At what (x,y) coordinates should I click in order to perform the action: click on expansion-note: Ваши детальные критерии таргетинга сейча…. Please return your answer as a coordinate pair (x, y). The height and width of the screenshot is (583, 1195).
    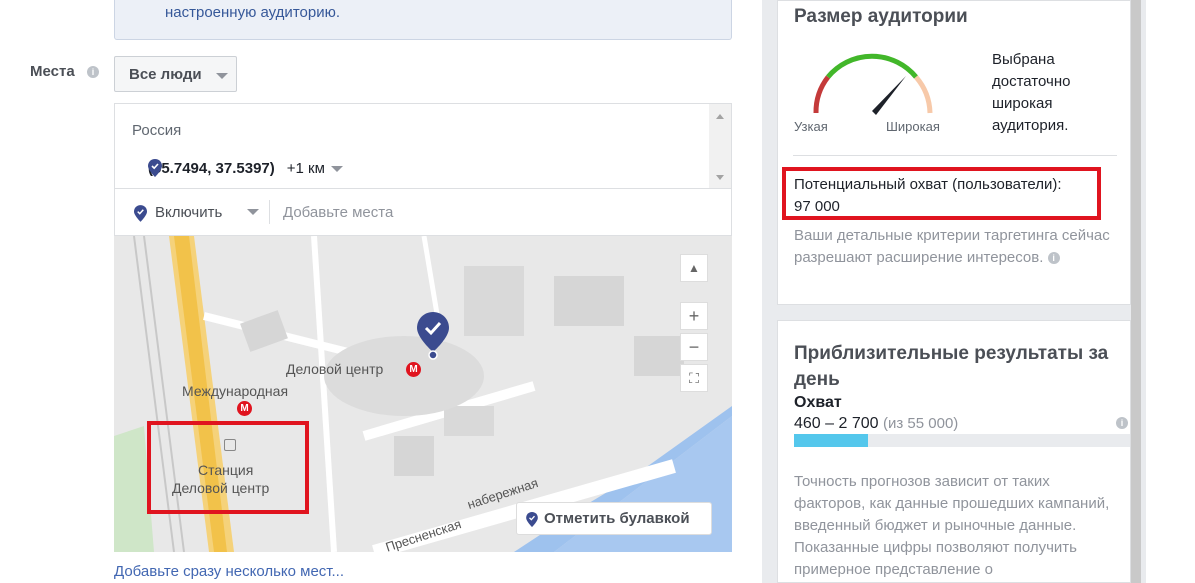
    Looking at the image, I should click on (954, 247).